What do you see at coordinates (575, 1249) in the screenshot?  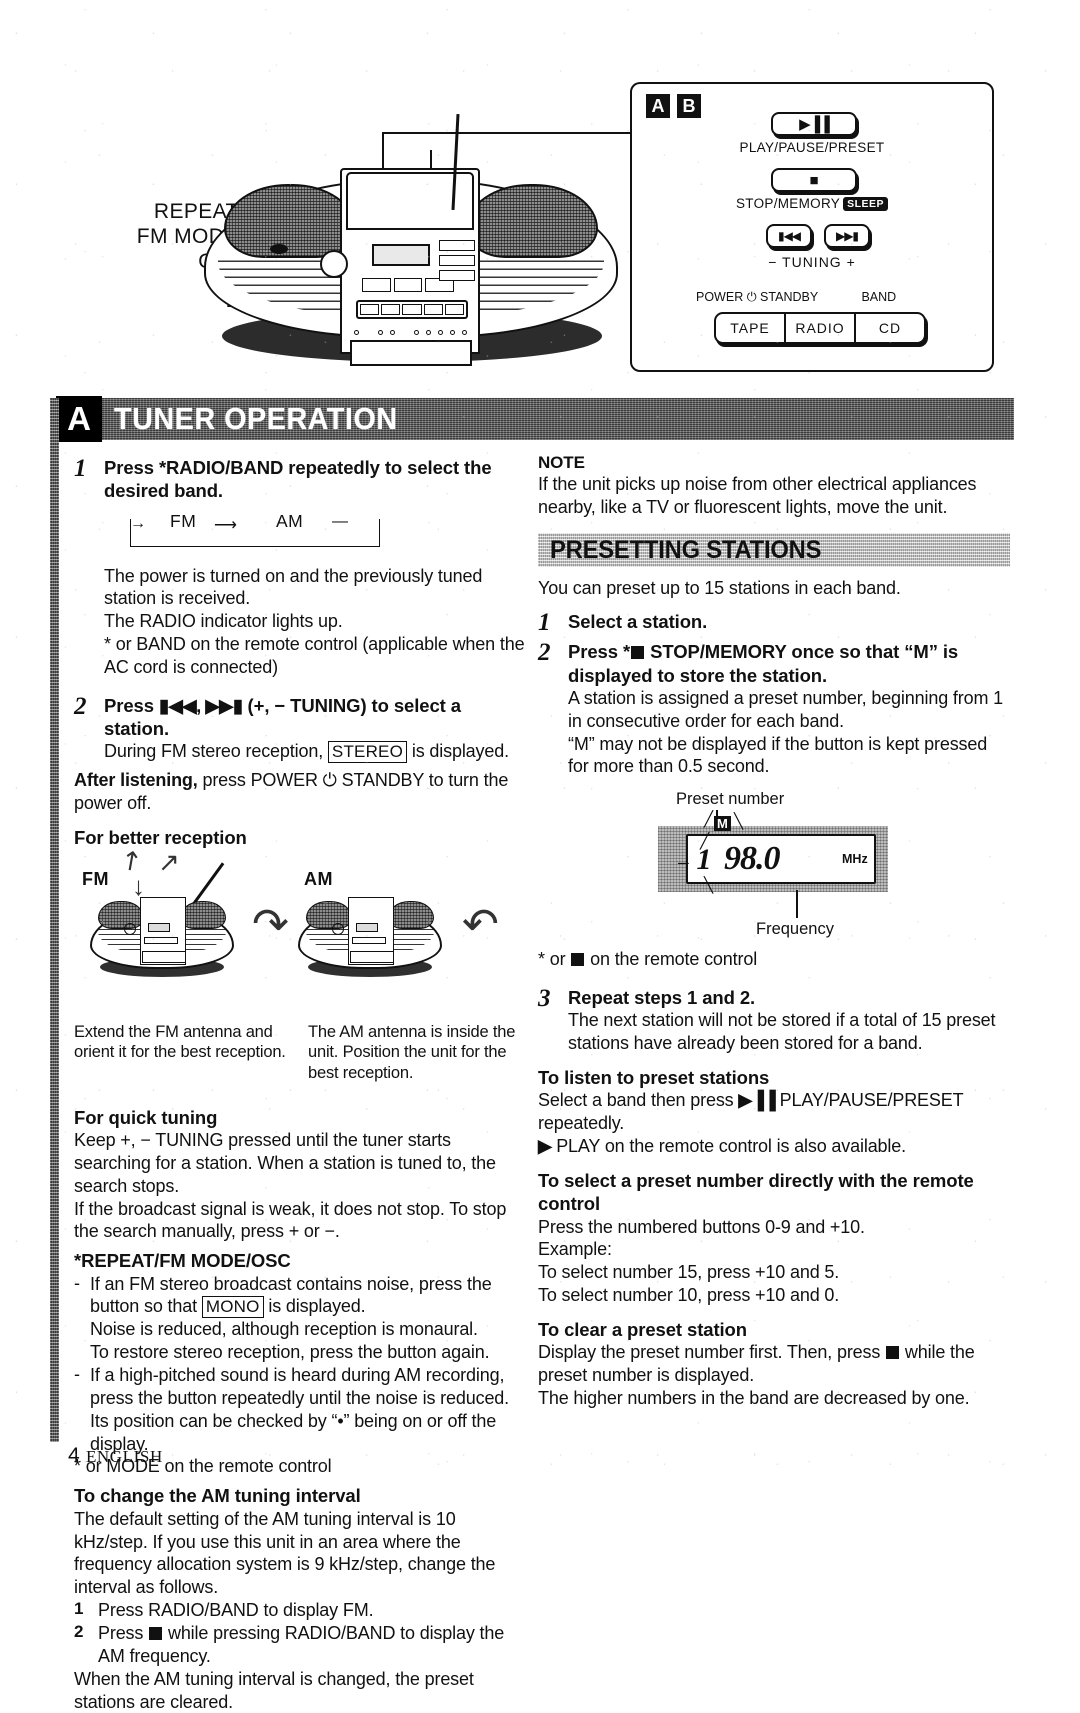 I see `direct-body-2: Example:` at bounding box center [575, 1249].